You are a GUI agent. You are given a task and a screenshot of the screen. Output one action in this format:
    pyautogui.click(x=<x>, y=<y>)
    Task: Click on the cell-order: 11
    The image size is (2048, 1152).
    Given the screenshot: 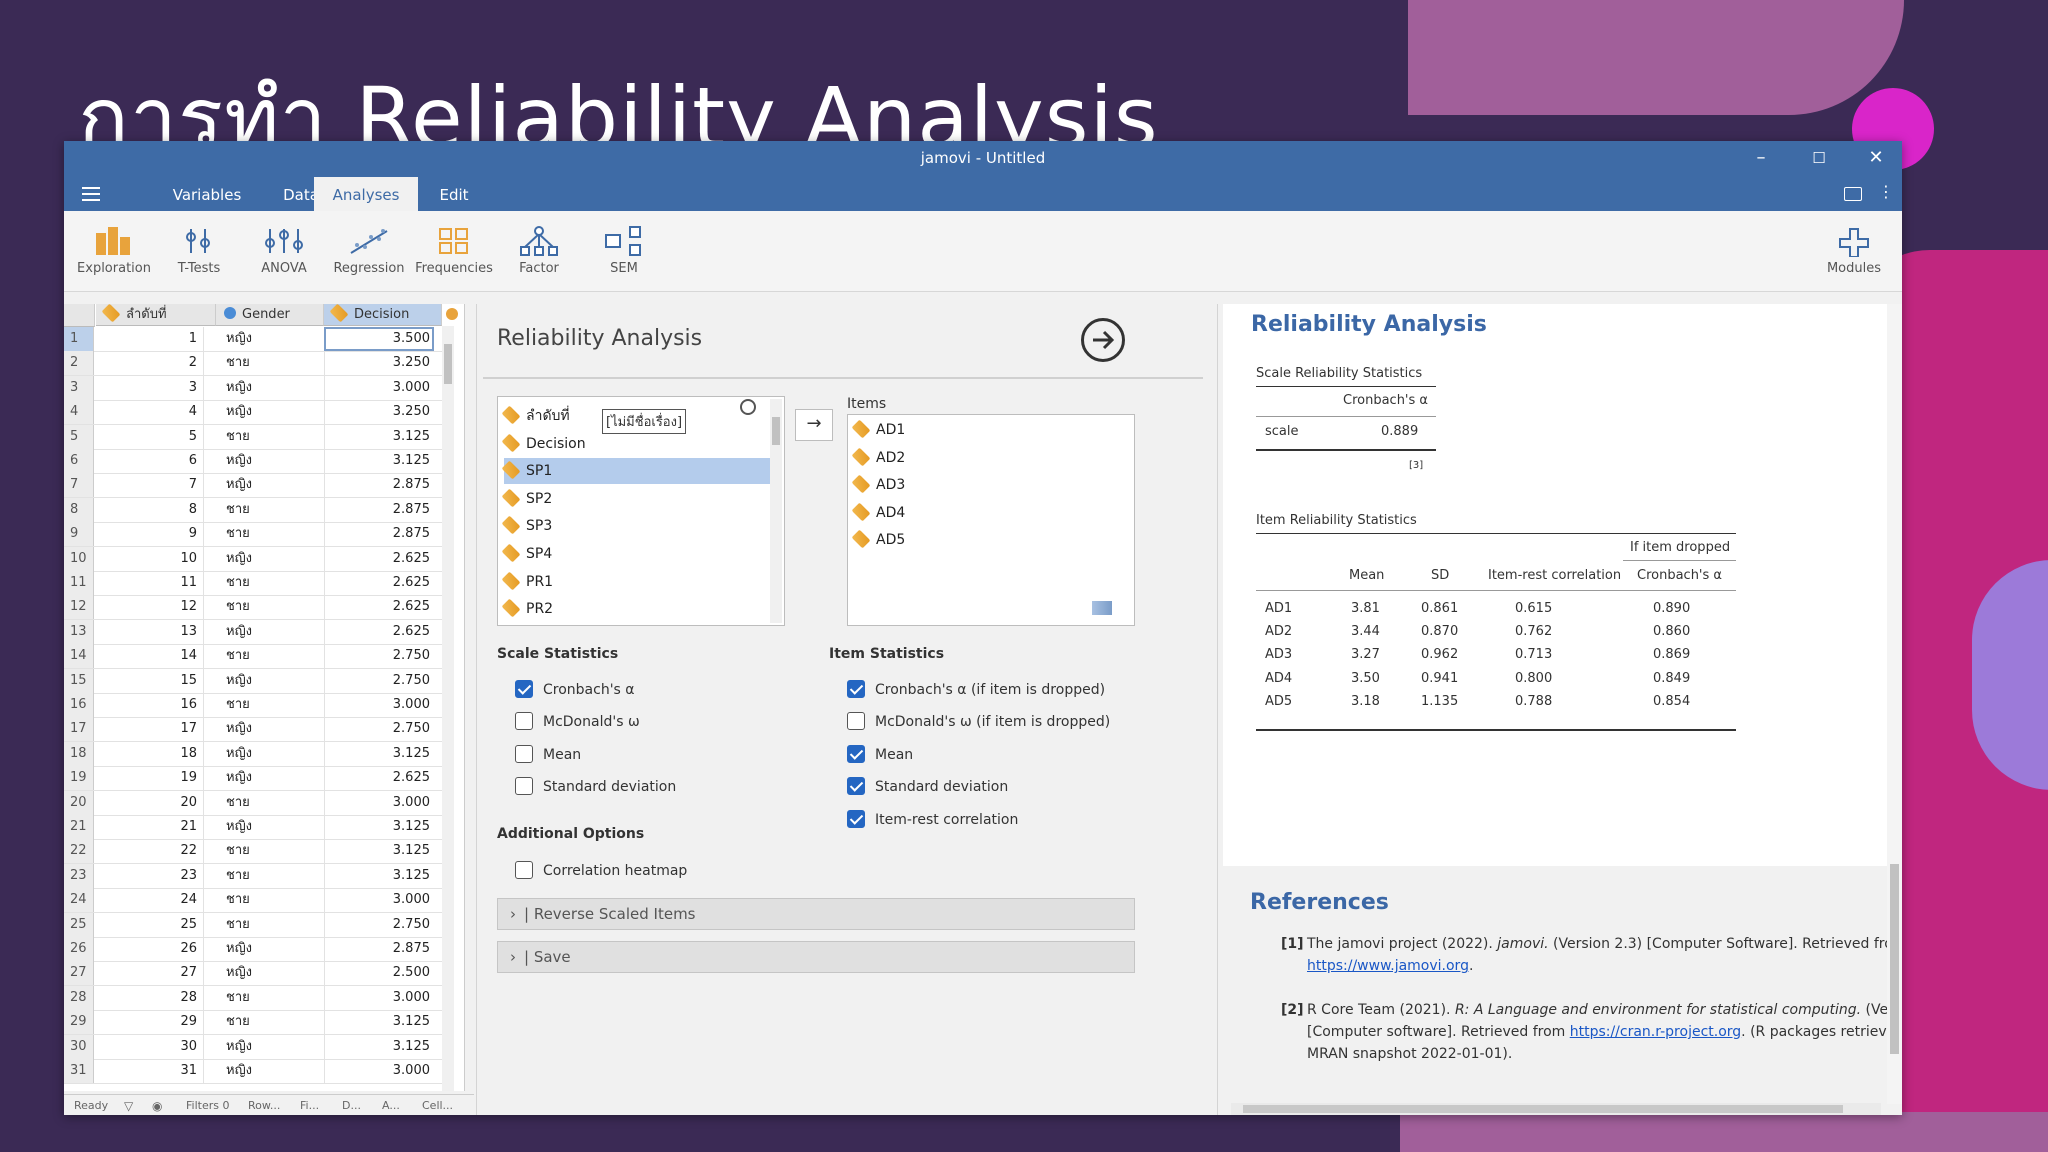 What is the action you would take?
    pyautogui.click(x=150, y=583)
    